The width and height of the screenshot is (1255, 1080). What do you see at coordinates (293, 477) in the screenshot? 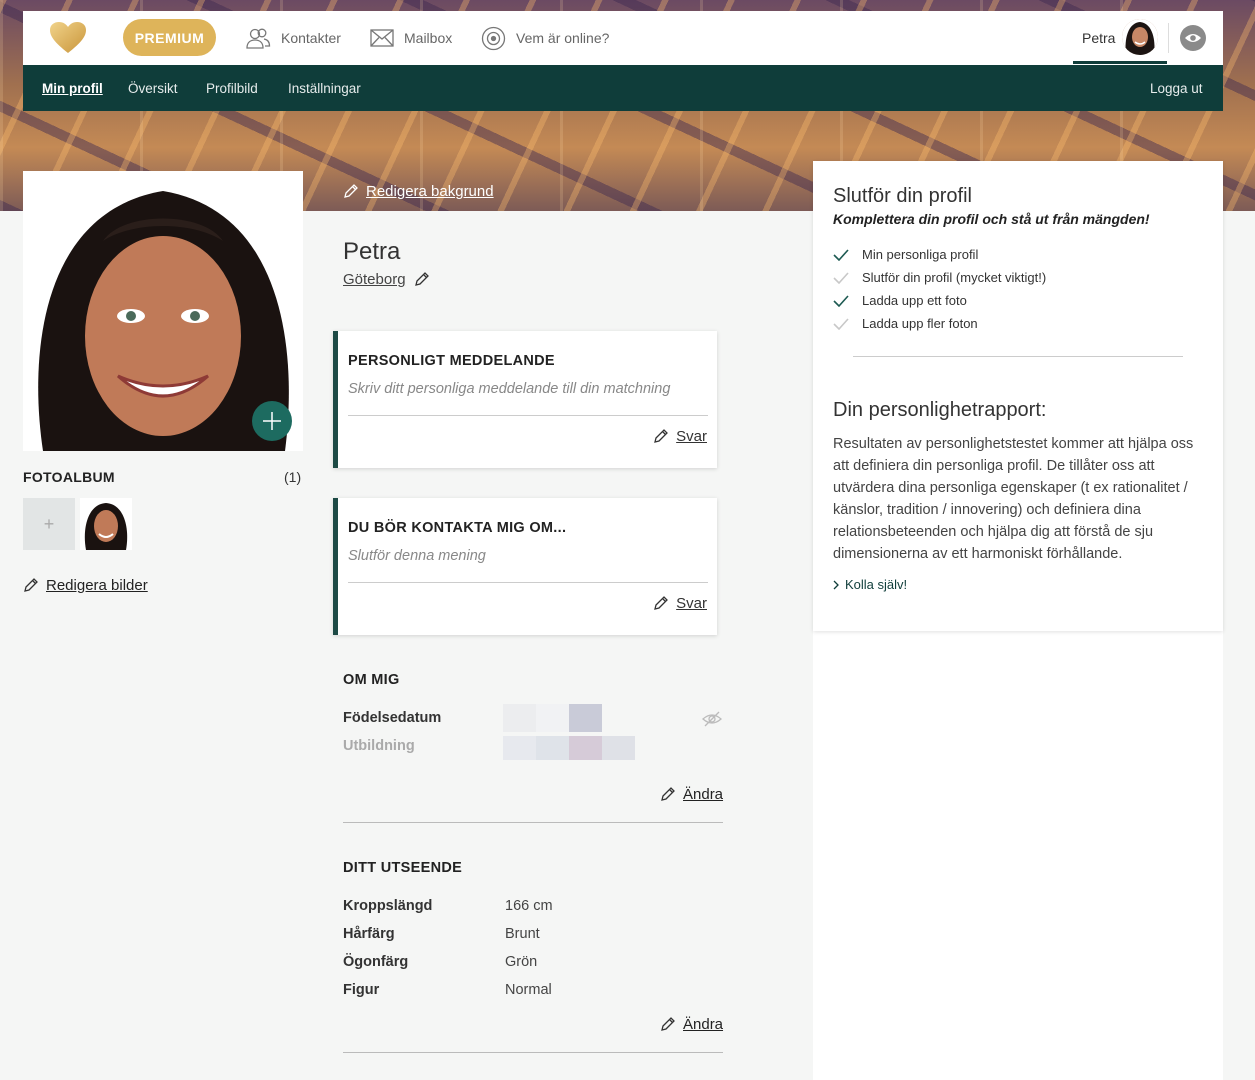
I see `album-count: (1)` at bounding box center [293, 477].